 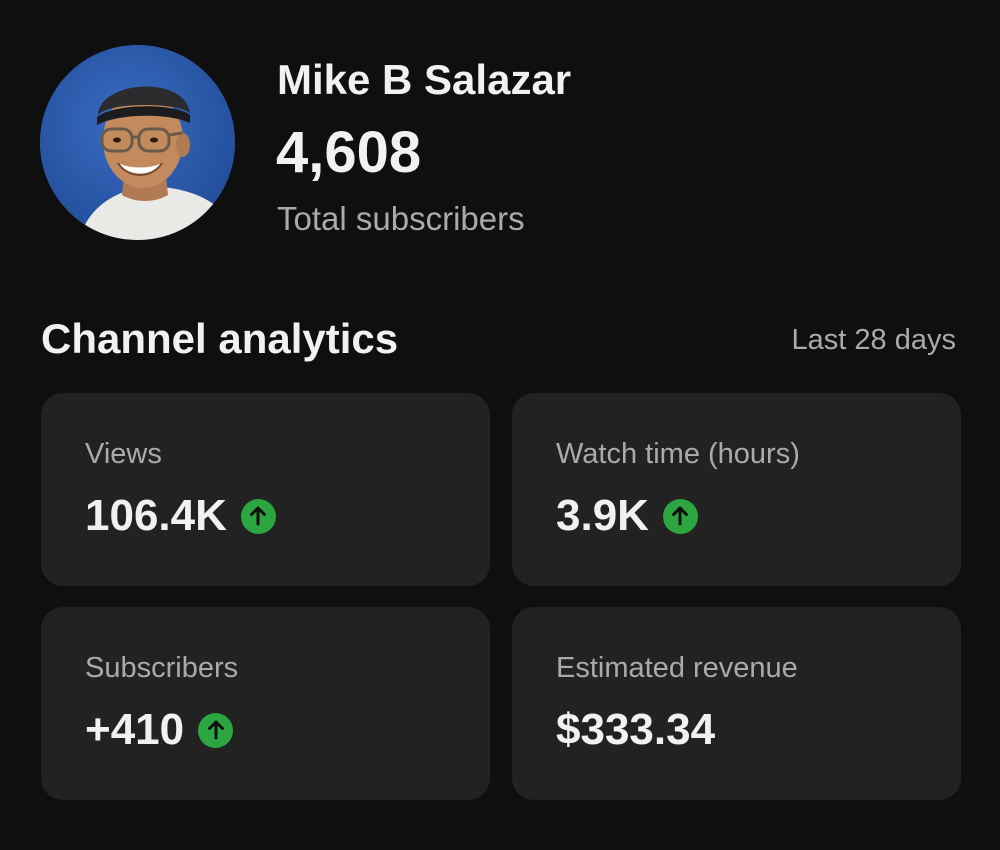 I want to click on watch-time-card: Watch time (hours) 3.9K, so click(x=736, y=489).